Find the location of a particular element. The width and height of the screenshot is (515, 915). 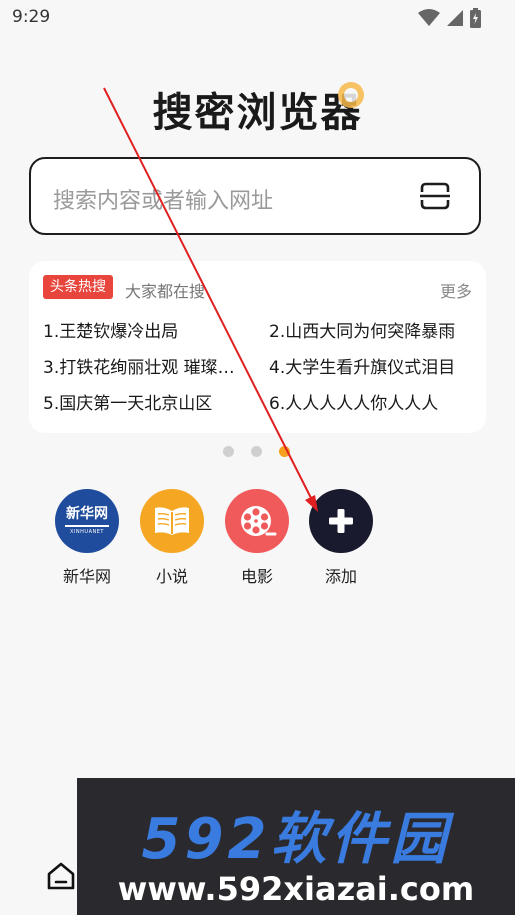

shortcut-xinhua: 新华网 XINHUANET 新华网 is located at coordinates (87, 538).